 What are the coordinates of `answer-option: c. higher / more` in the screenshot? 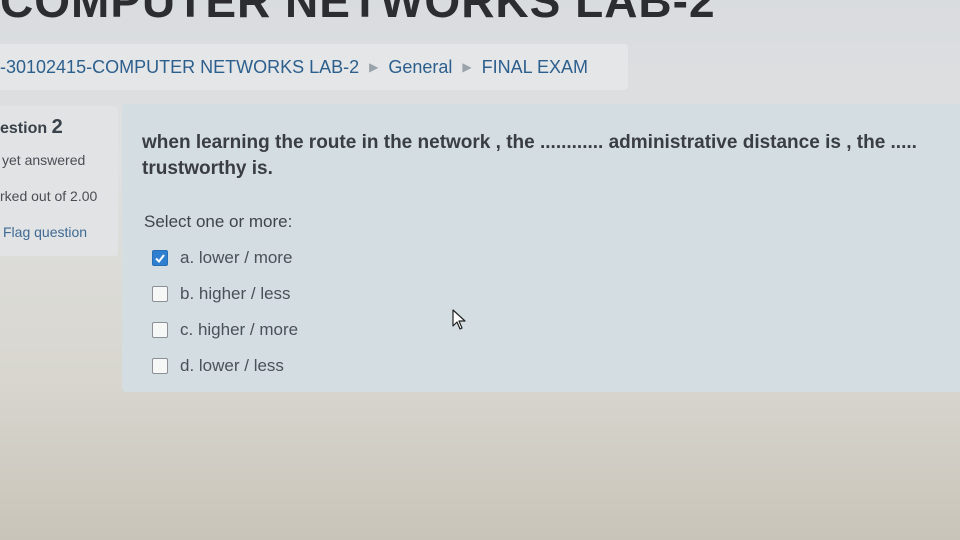 It's located at (225, 330).